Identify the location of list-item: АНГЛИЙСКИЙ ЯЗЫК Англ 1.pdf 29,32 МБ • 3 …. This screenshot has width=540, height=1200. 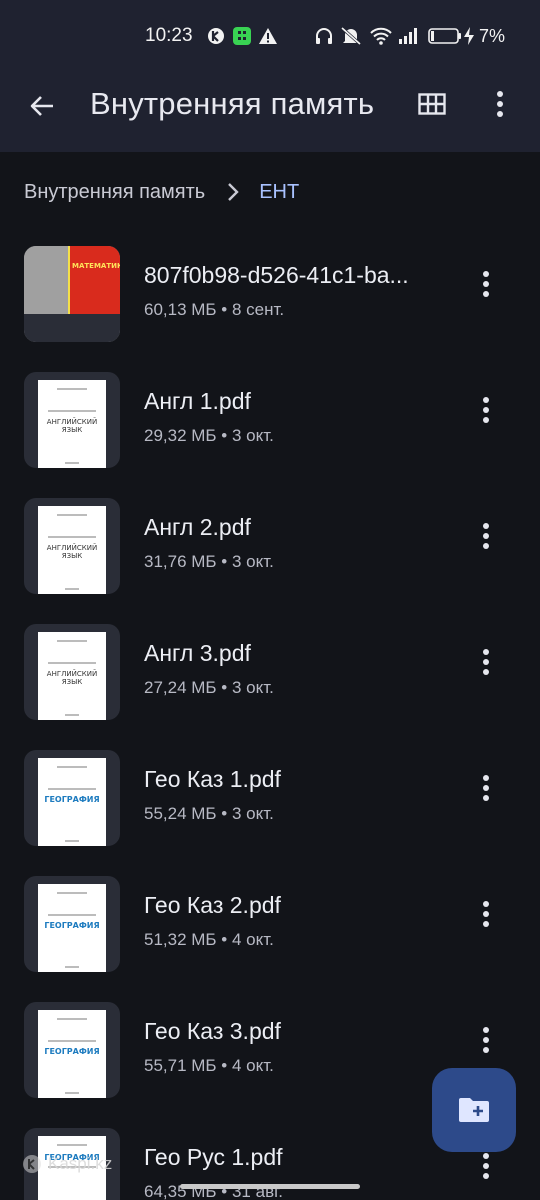
(270, 419).